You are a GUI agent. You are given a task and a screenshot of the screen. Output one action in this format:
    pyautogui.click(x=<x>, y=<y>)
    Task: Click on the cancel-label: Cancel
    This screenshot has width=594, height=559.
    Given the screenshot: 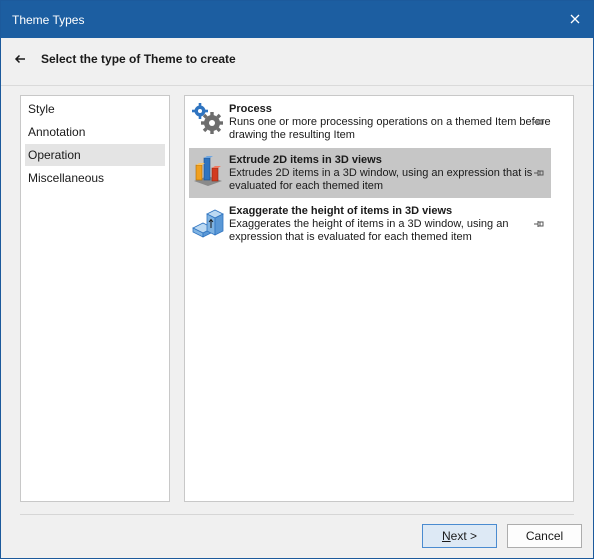 What is the action you would take?
    pyautogui.click(x=544, y=536)
    